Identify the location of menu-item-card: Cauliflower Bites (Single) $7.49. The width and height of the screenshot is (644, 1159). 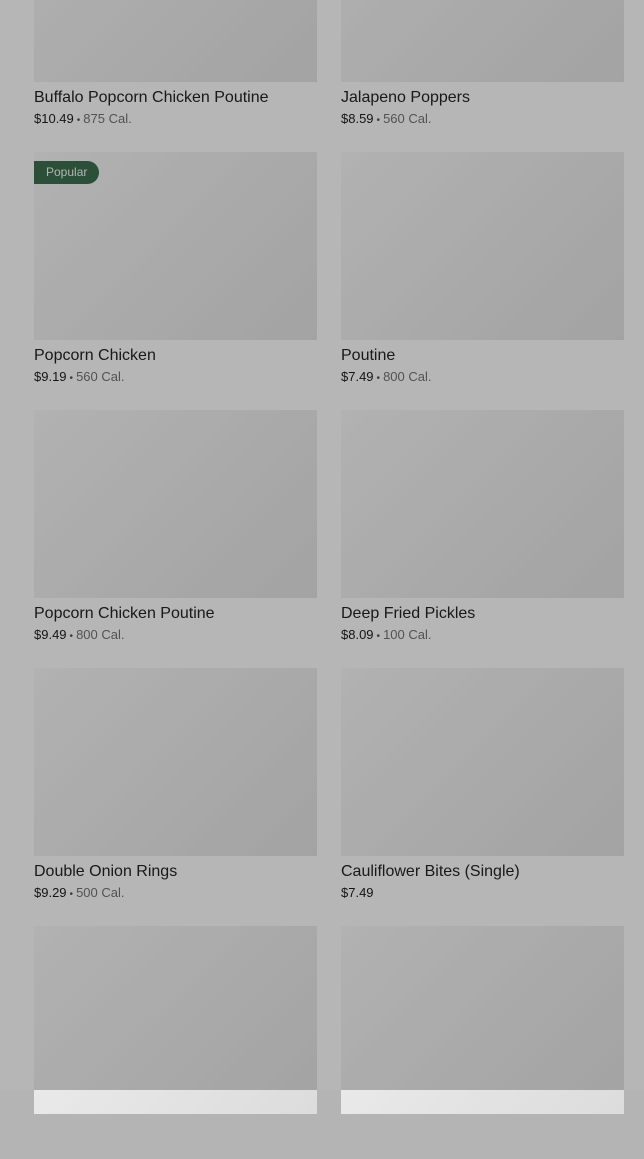
(482, 784).